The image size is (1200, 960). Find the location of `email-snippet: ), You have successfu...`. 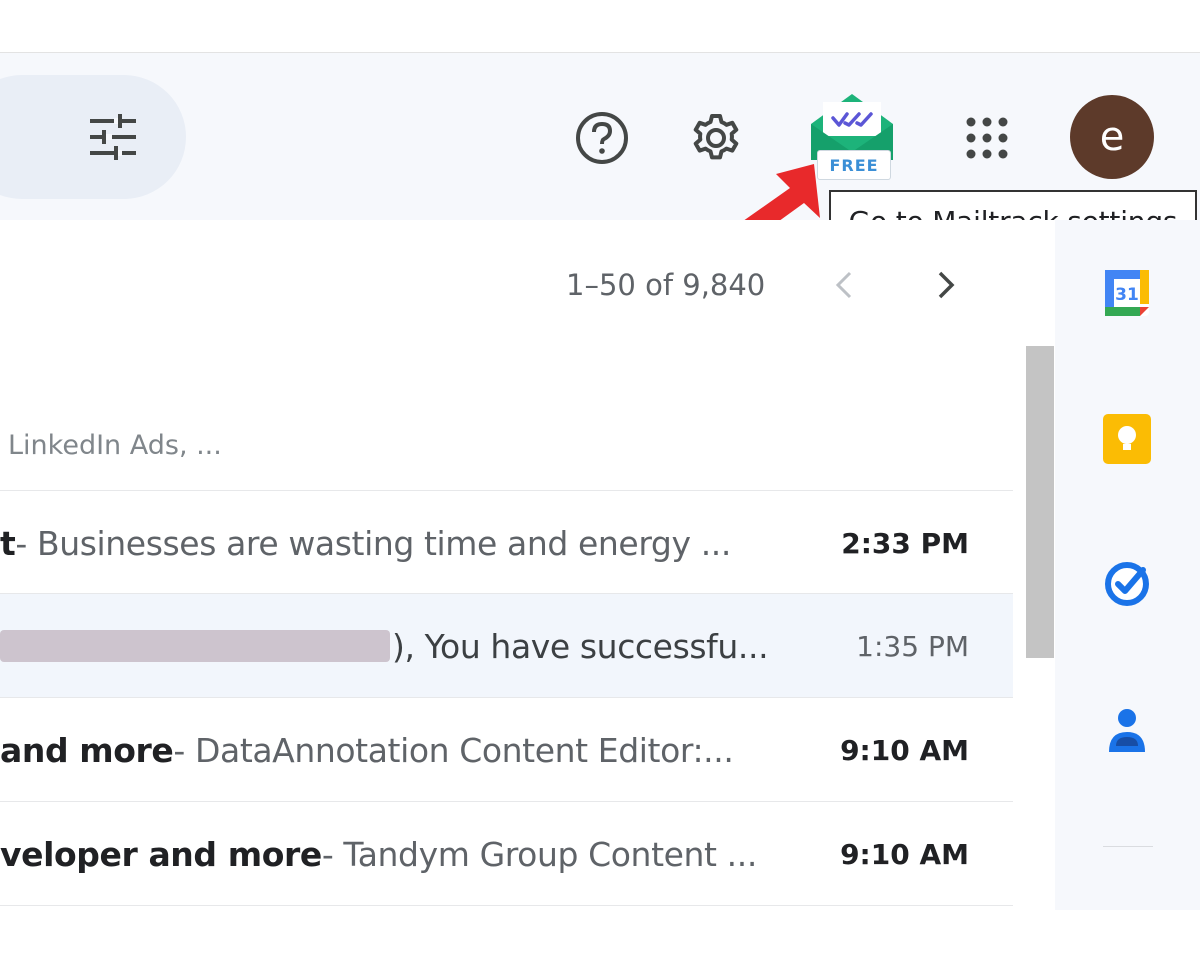

email-snippet: ), You have successfu... is located at coordinates (580, 646).